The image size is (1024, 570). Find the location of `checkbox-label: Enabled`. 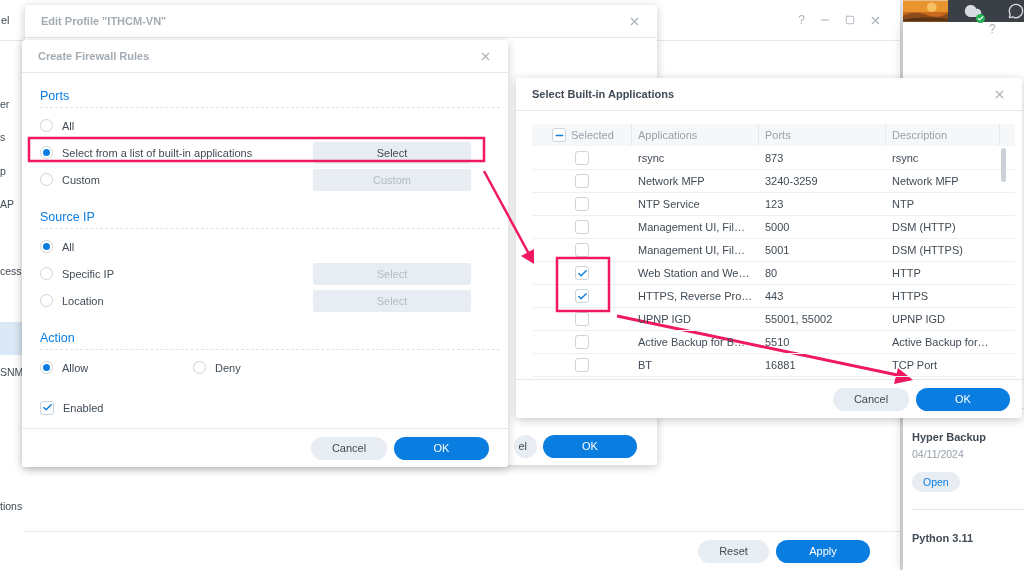

checkbox-label: Enabled is located at coordinates (83, 407).